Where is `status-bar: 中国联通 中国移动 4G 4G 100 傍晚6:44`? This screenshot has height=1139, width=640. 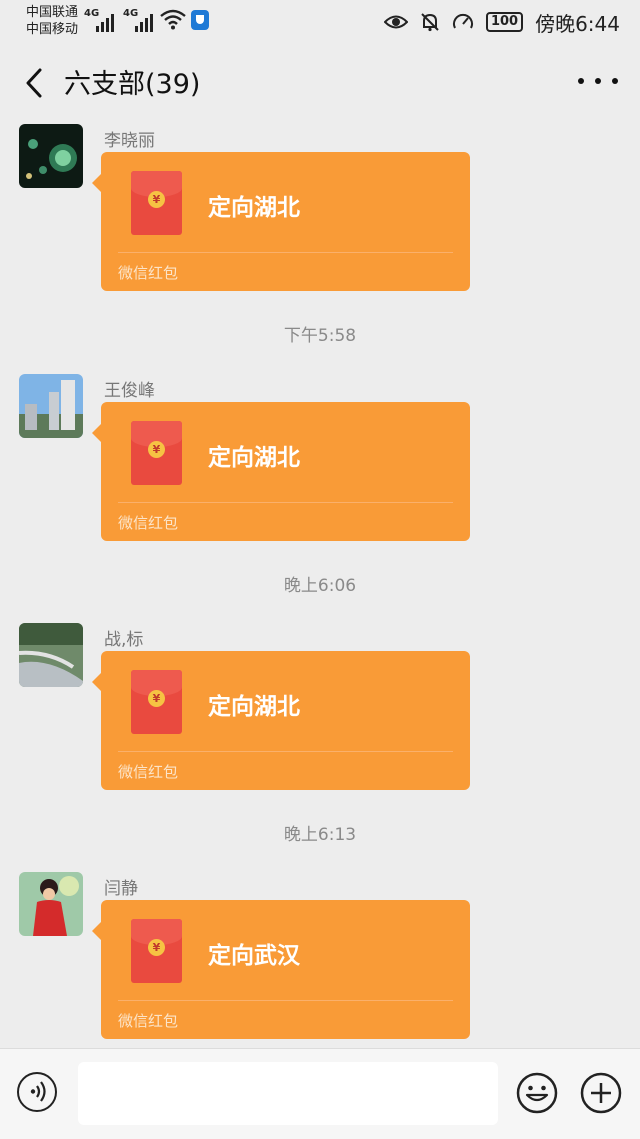 status-bar: 中国联通 中国移动 4G 4G 100 傍晚6:44 is located at coordinates (320, 22).